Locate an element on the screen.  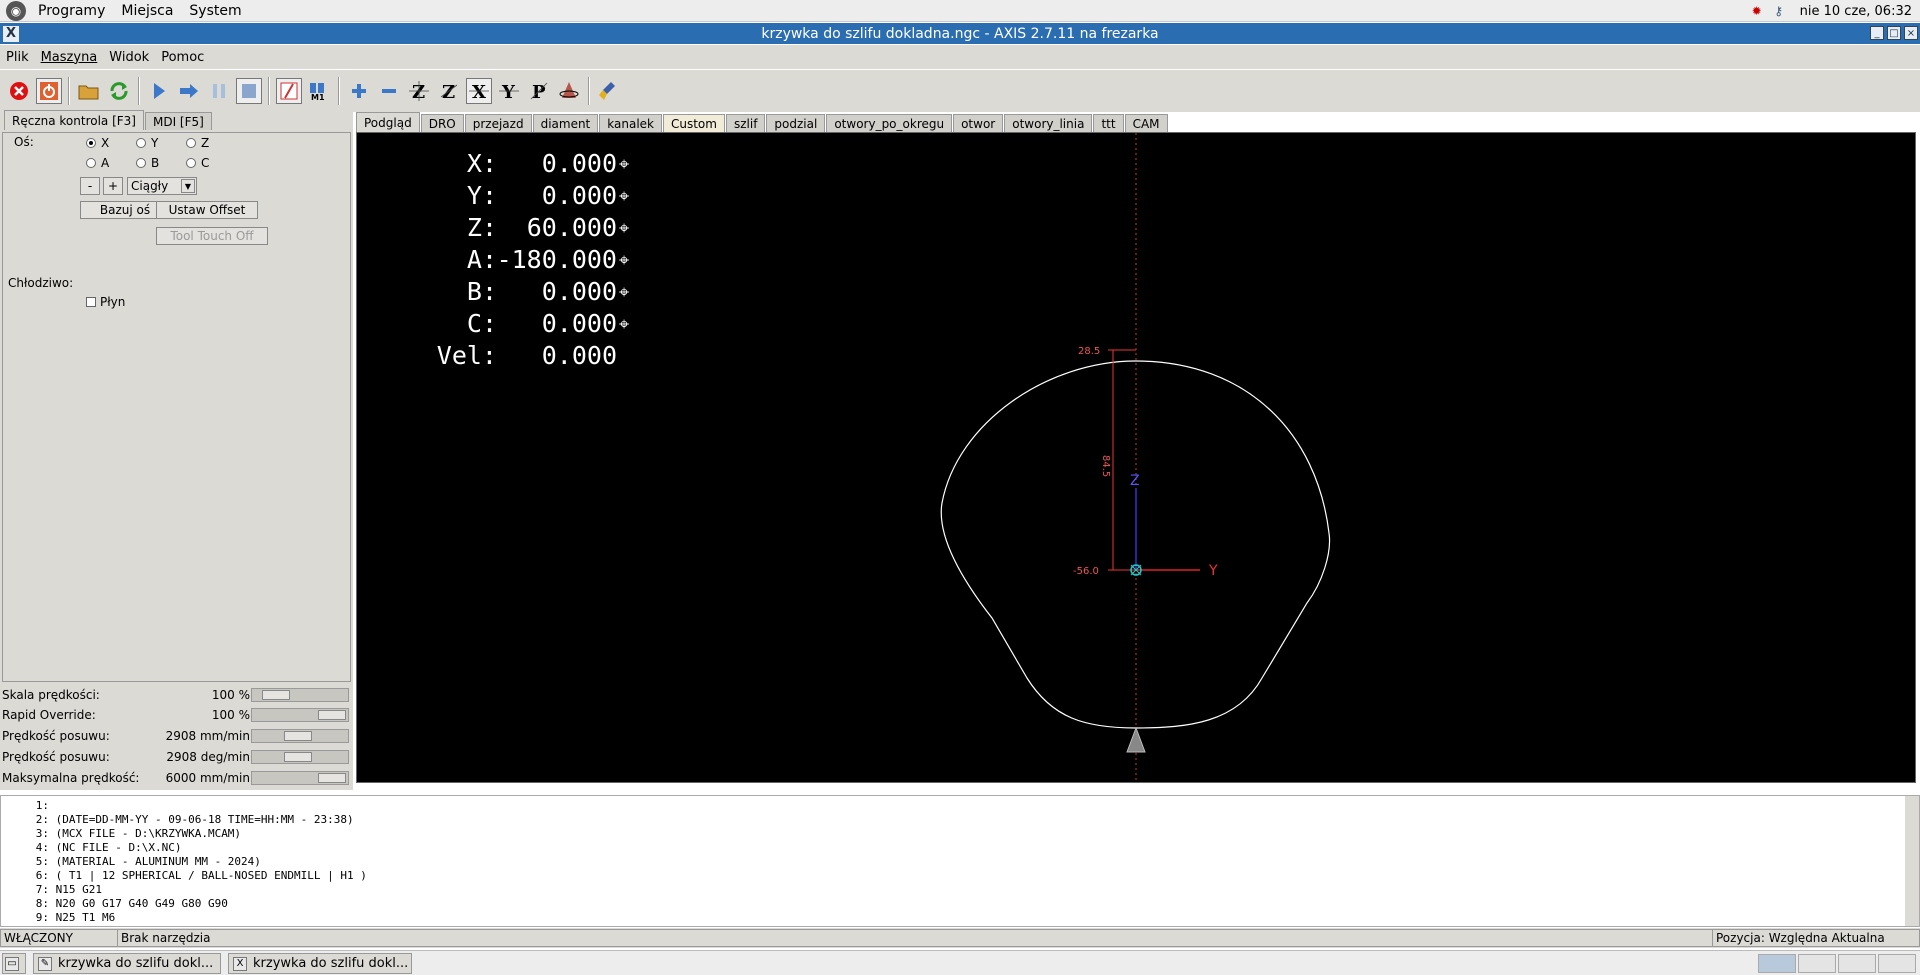
slider-row: Maksymalna prędkość: 6000 mm/min is located at coordinates (176, 778).